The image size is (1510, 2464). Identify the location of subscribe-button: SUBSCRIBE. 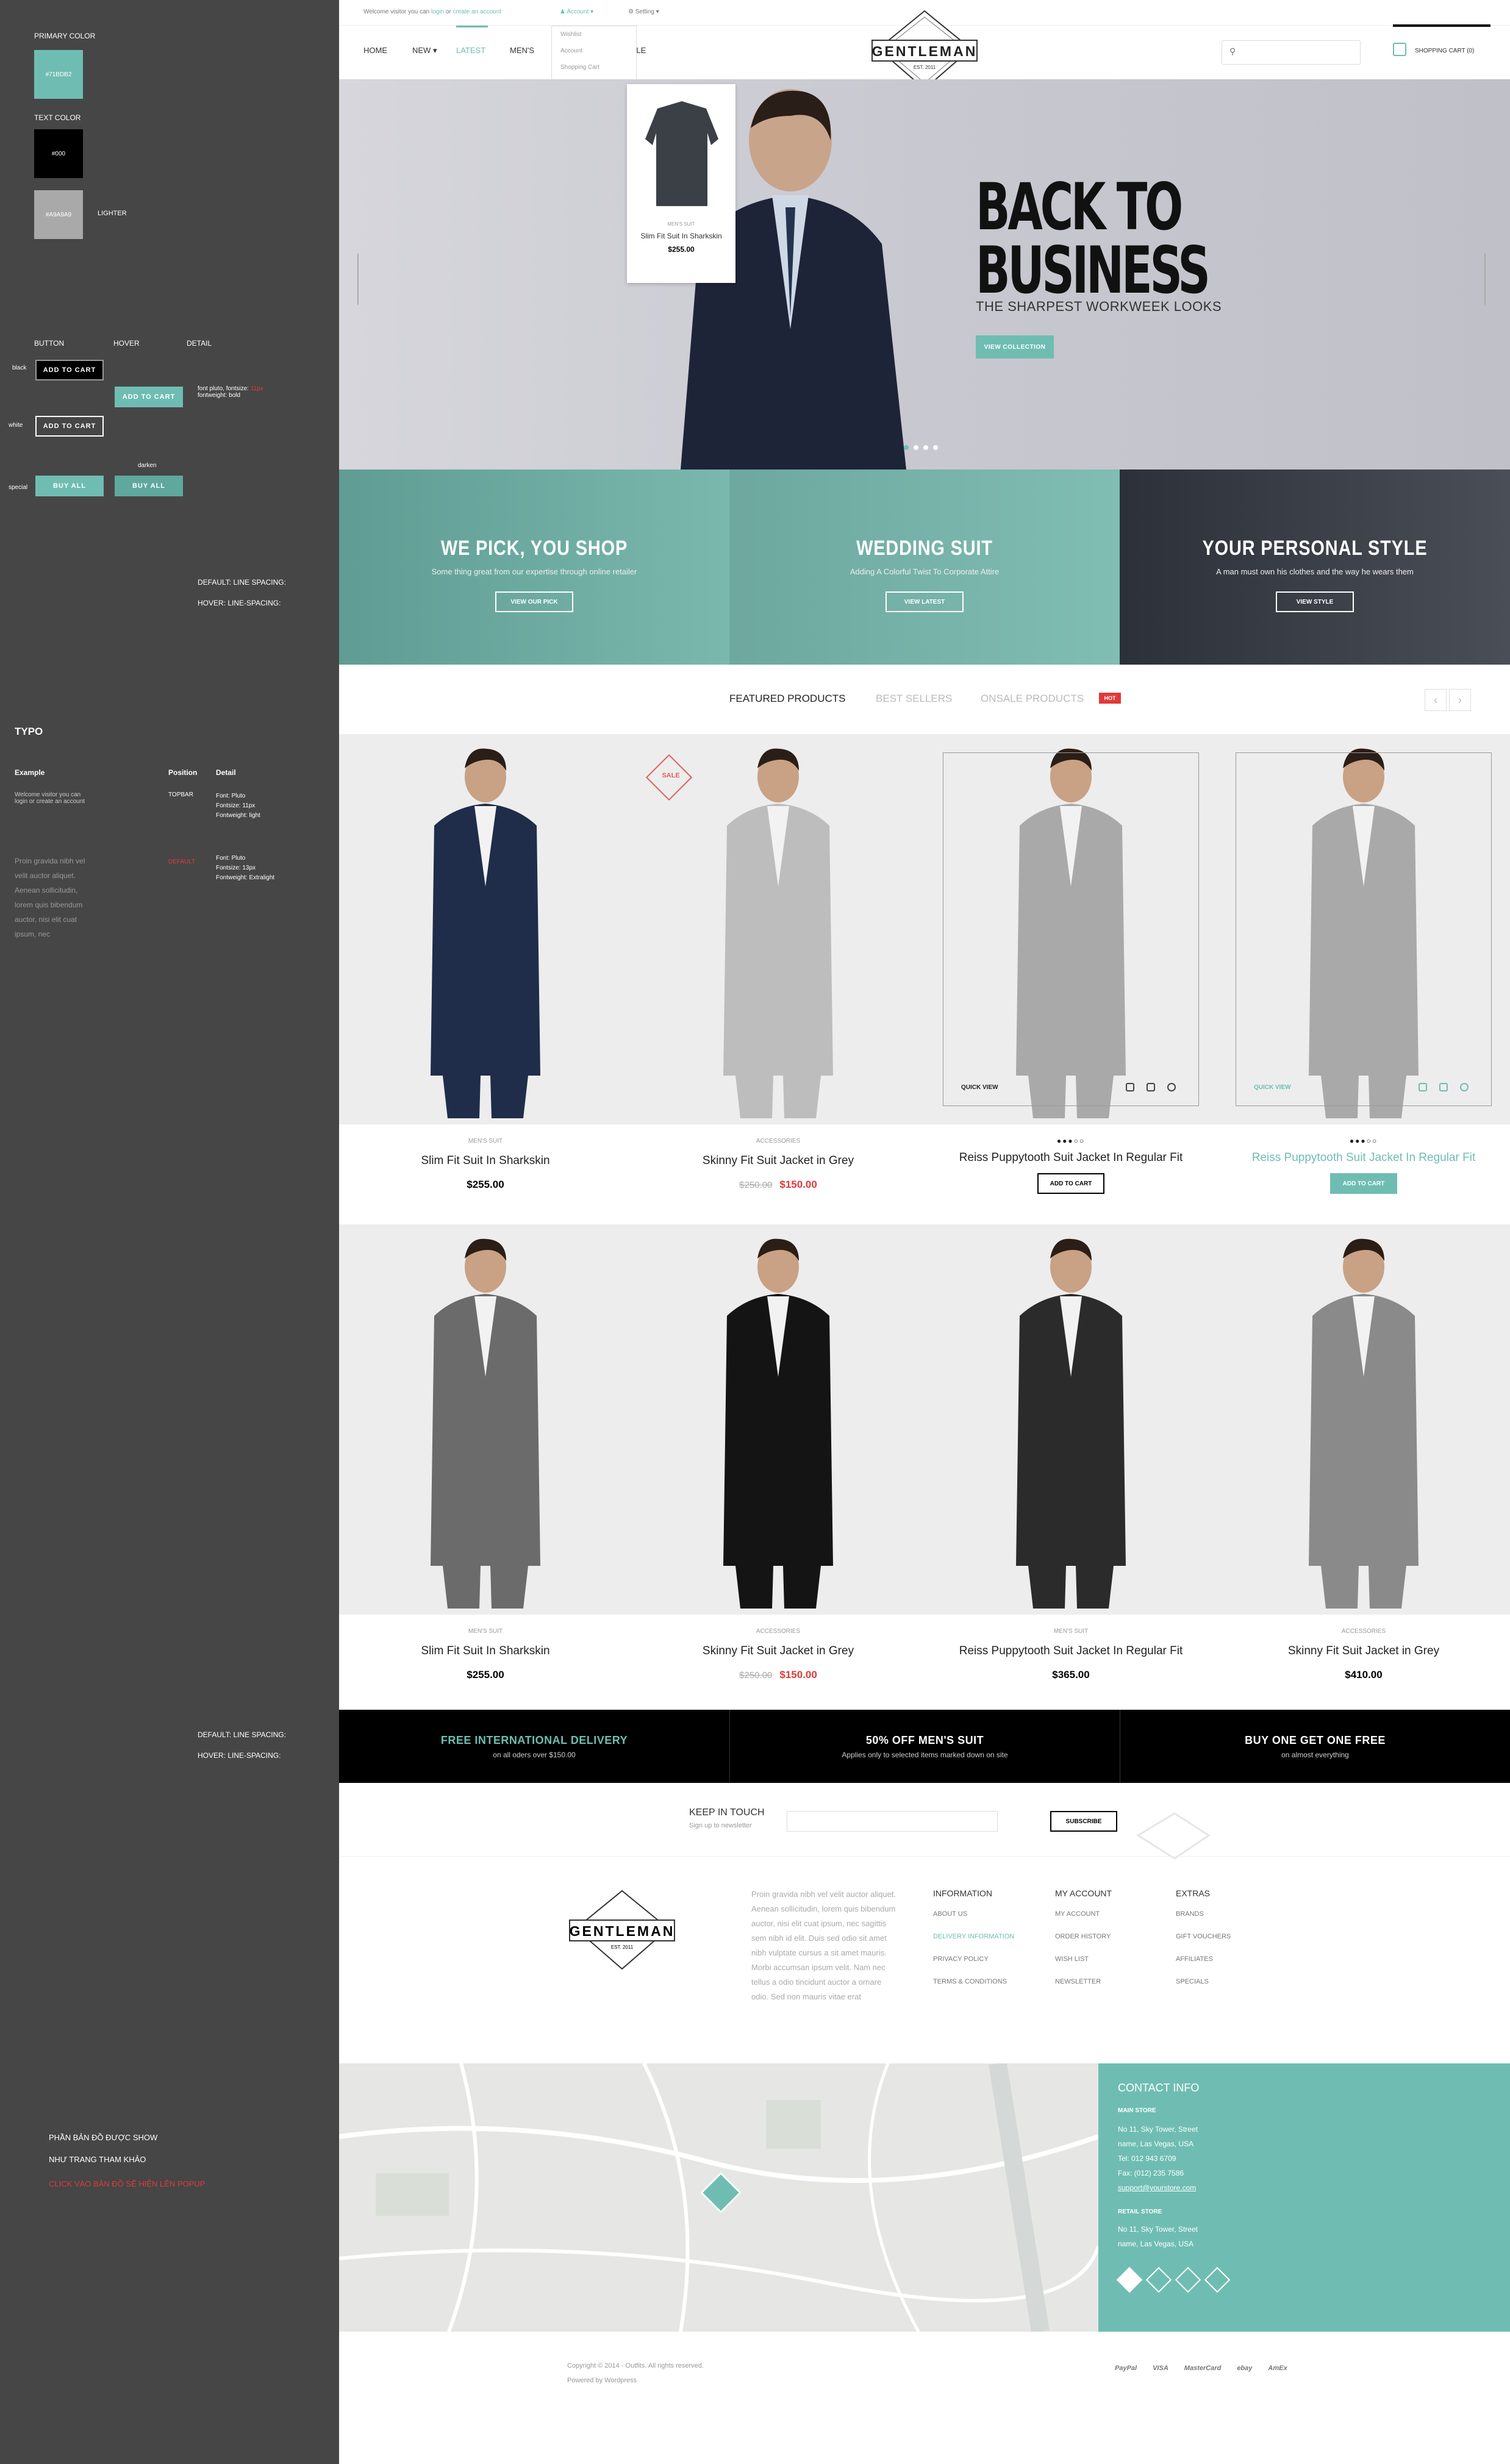
(1083, 1821).